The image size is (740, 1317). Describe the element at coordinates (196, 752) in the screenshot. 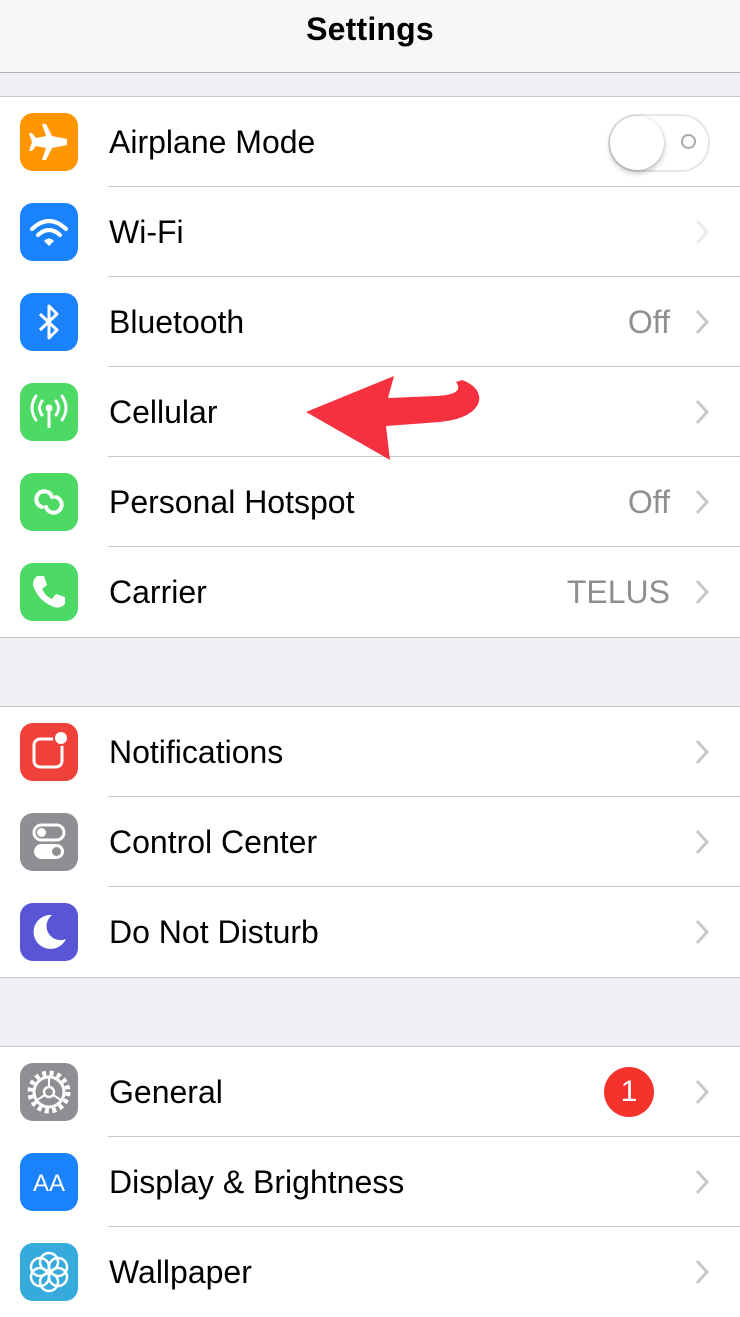

I see `notifications-label: Notifications` at that location.